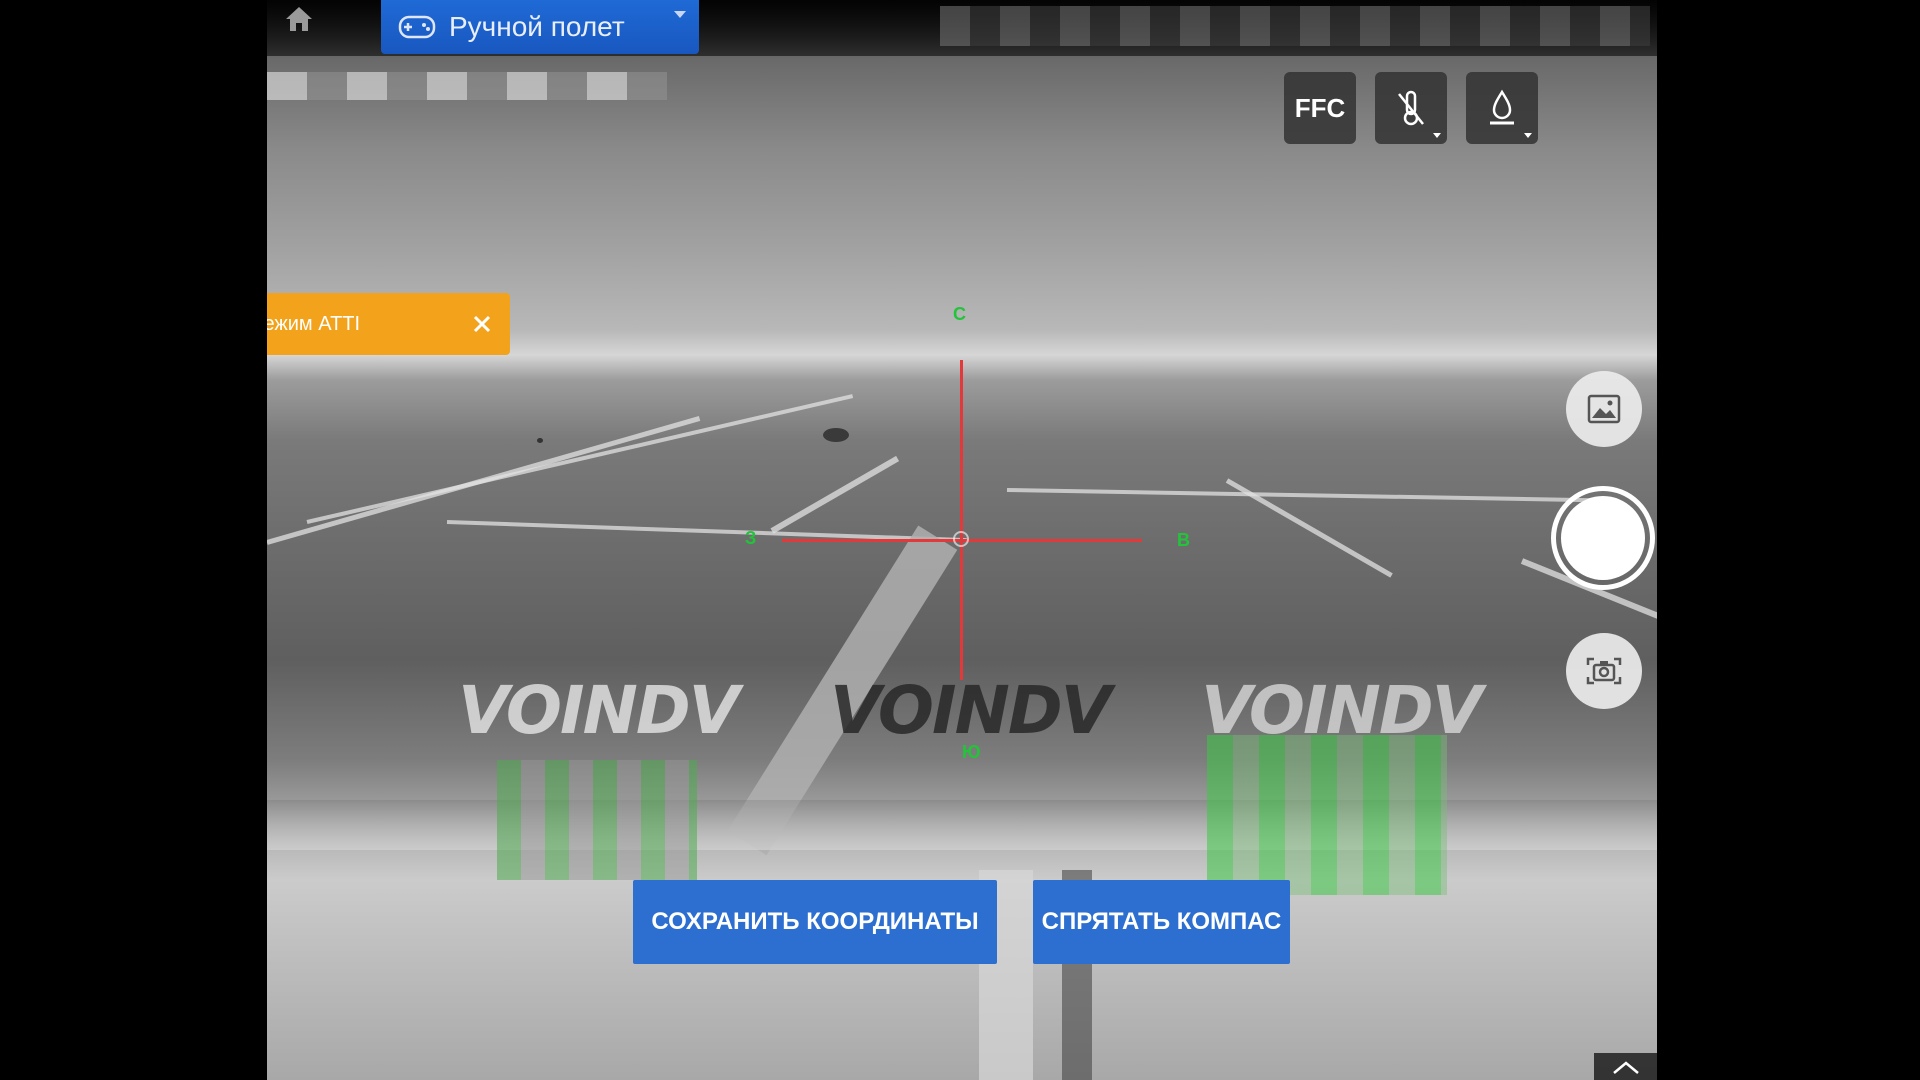  I want to click on palette-button, so click(1502, 108).